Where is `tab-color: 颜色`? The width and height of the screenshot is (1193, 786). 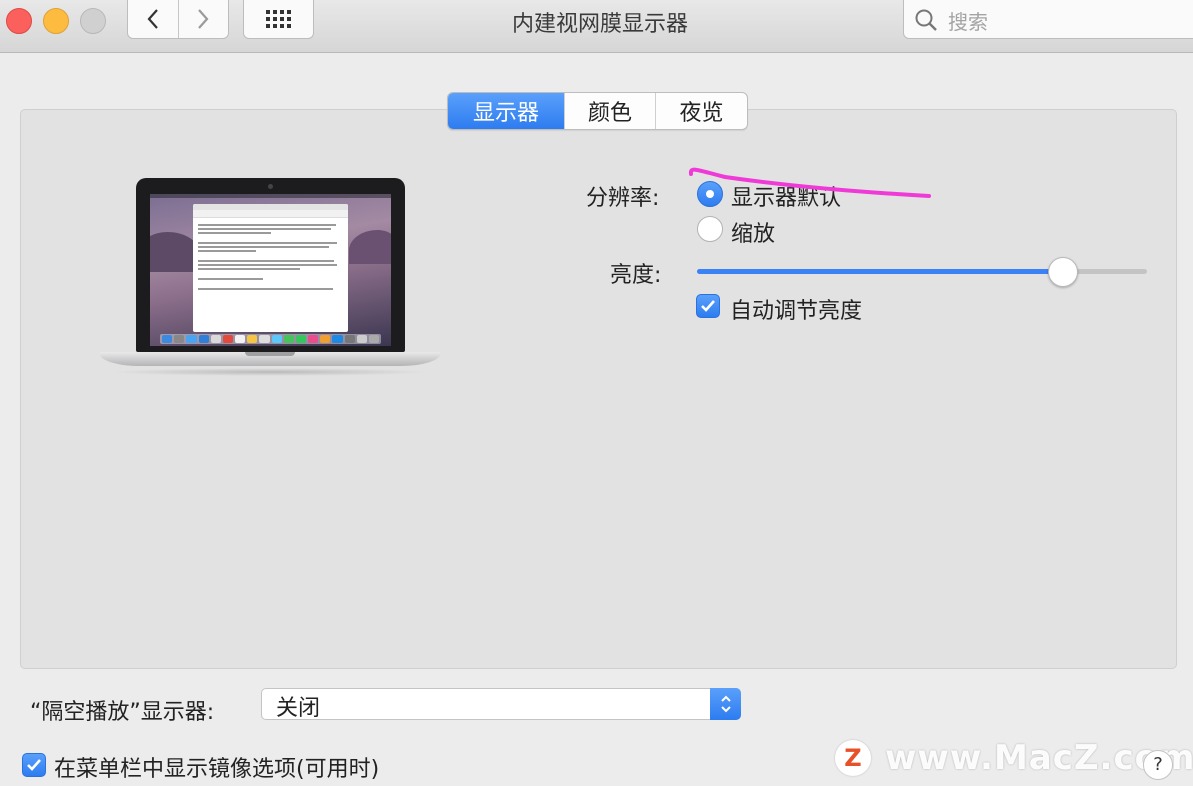 tab-color: 颜色 is located at coordinates (609, 111).